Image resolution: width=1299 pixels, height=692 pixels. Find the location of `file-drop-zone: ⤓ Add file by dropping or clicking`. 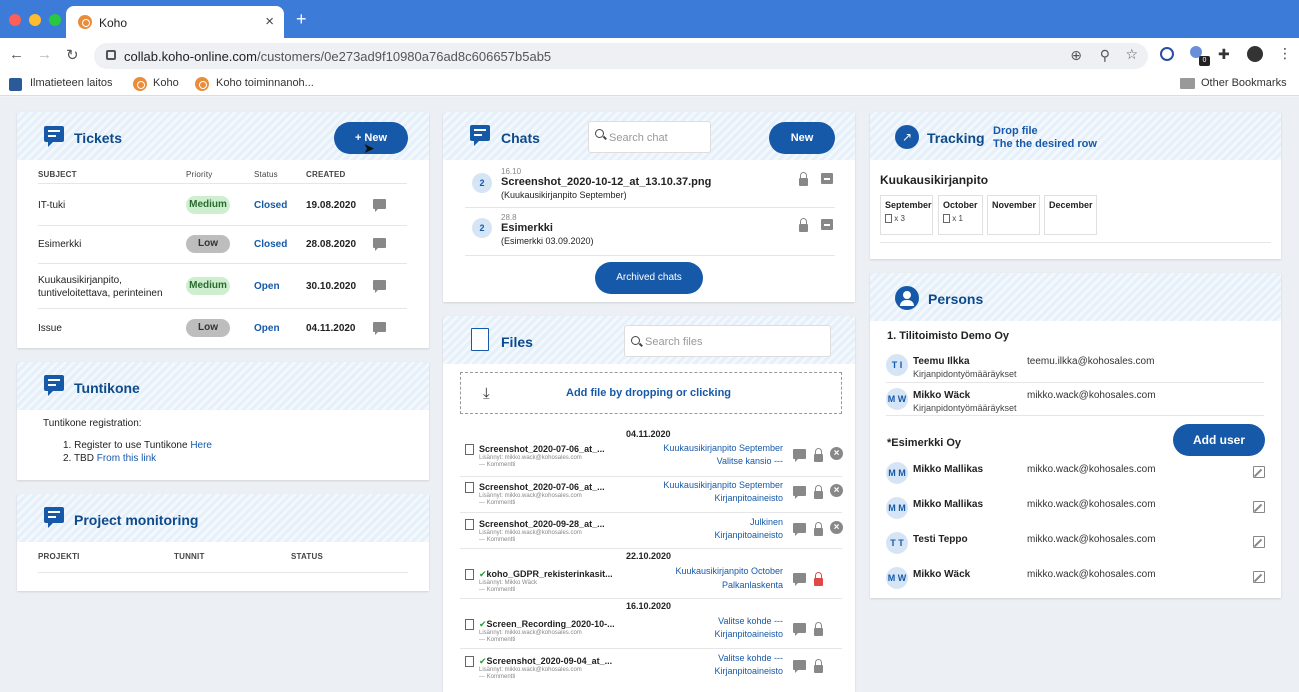

file-drop-zone: ⤓ Add file by dropping or clicking is located at coordinates (651, 393).